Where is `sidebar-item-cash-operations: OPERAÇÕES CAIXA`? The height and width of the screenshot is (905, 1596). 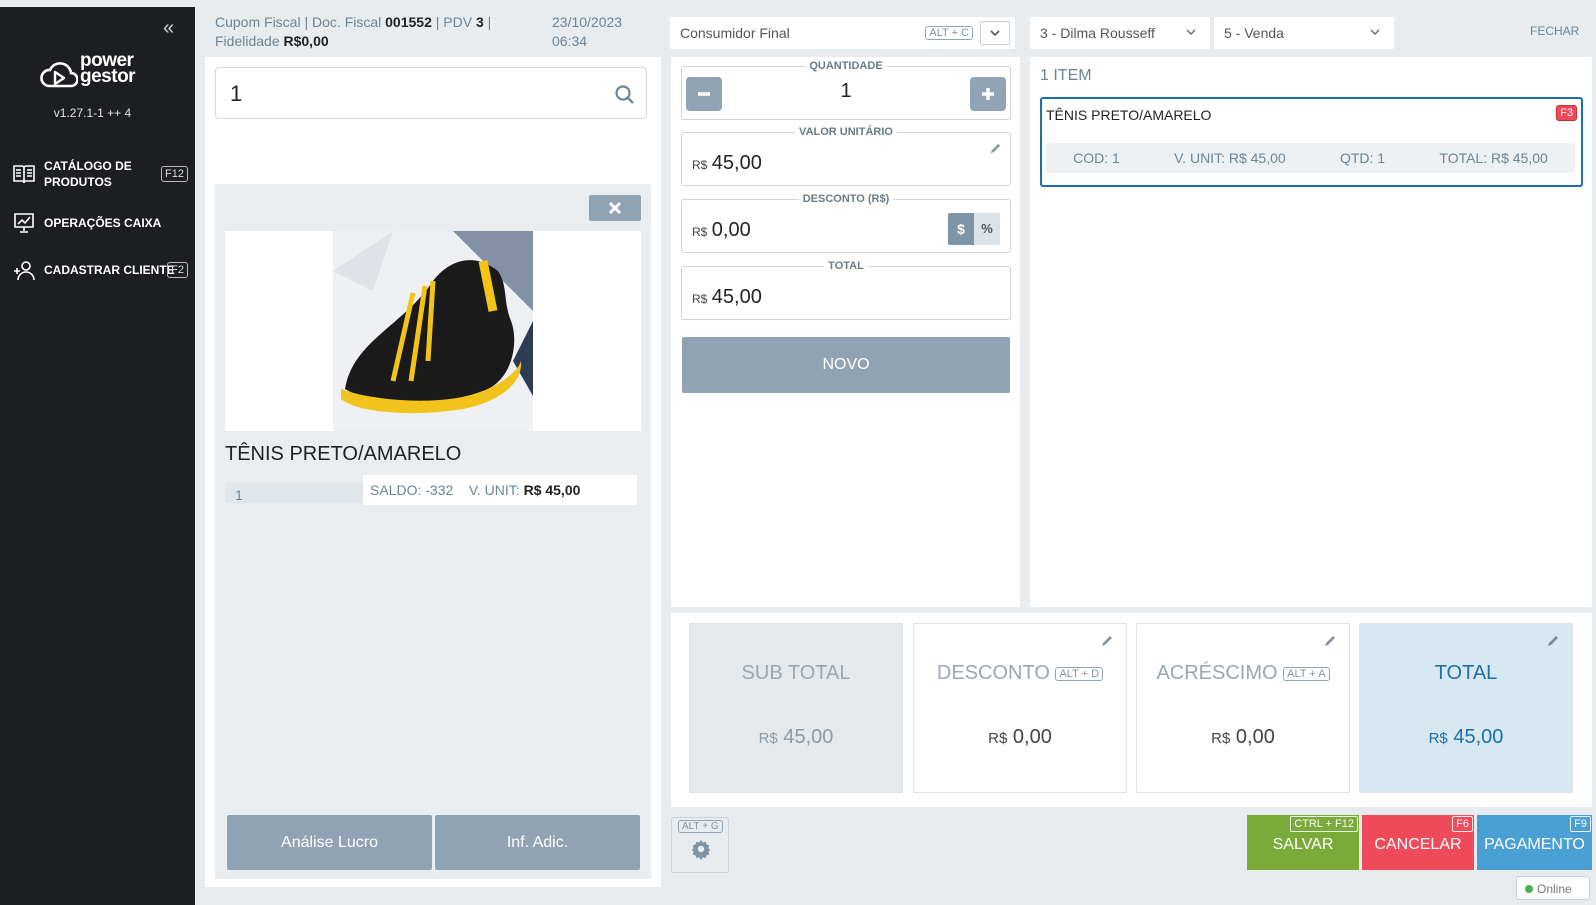 sidebar-item-cash-operations: OPERAÇÕES CAIXA is located at coordinates (101, 223).